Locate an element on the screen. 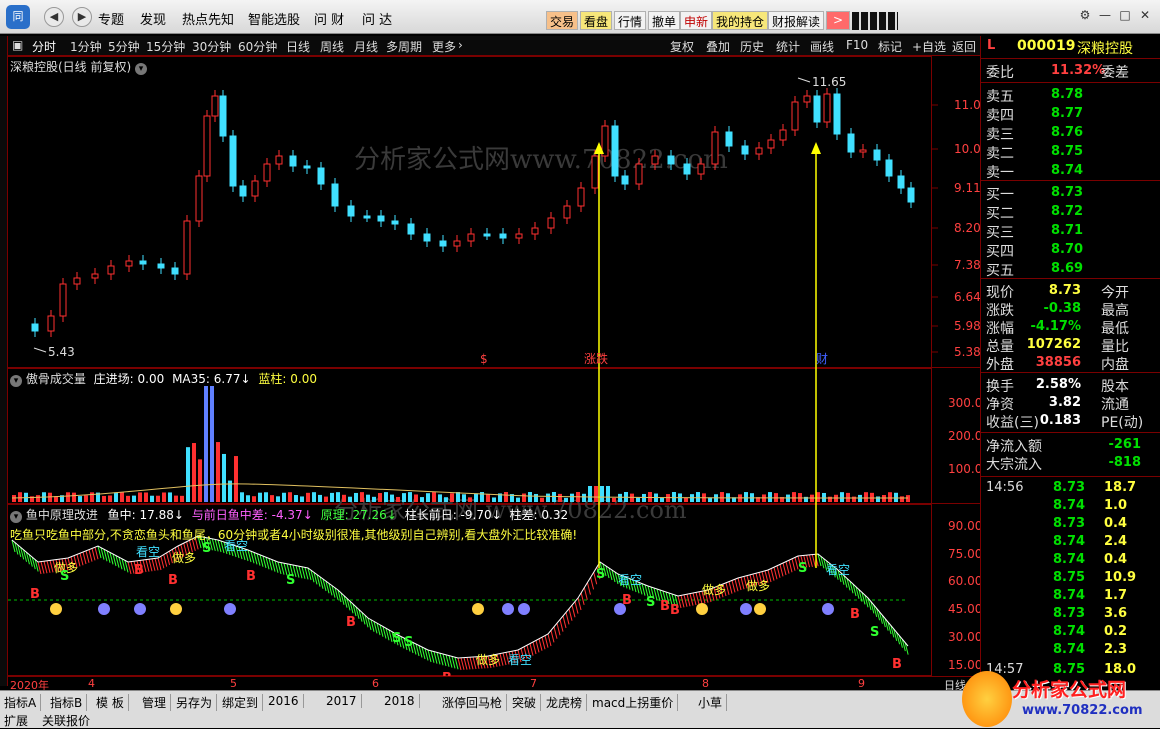 This screenshot has height=729, width=1160. tab-period: 周线 is located at coordinates (332, 46).